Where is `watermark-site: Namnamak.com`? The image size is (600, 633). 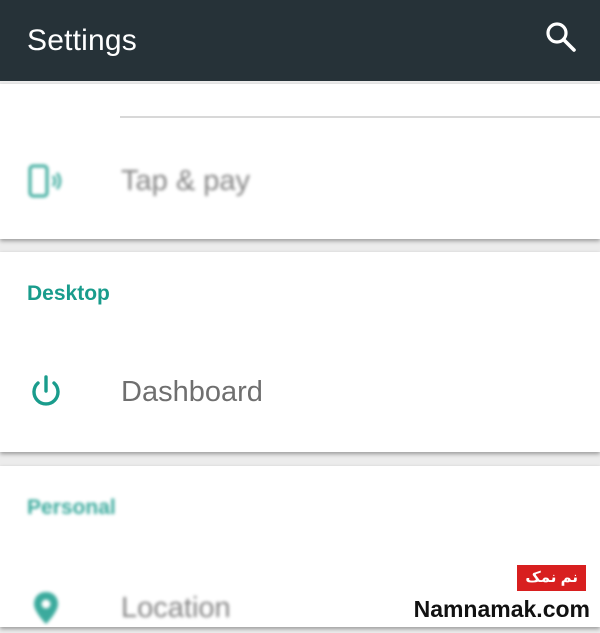
watermark-site: Namnamak.com is located at coordinates (501, 609).